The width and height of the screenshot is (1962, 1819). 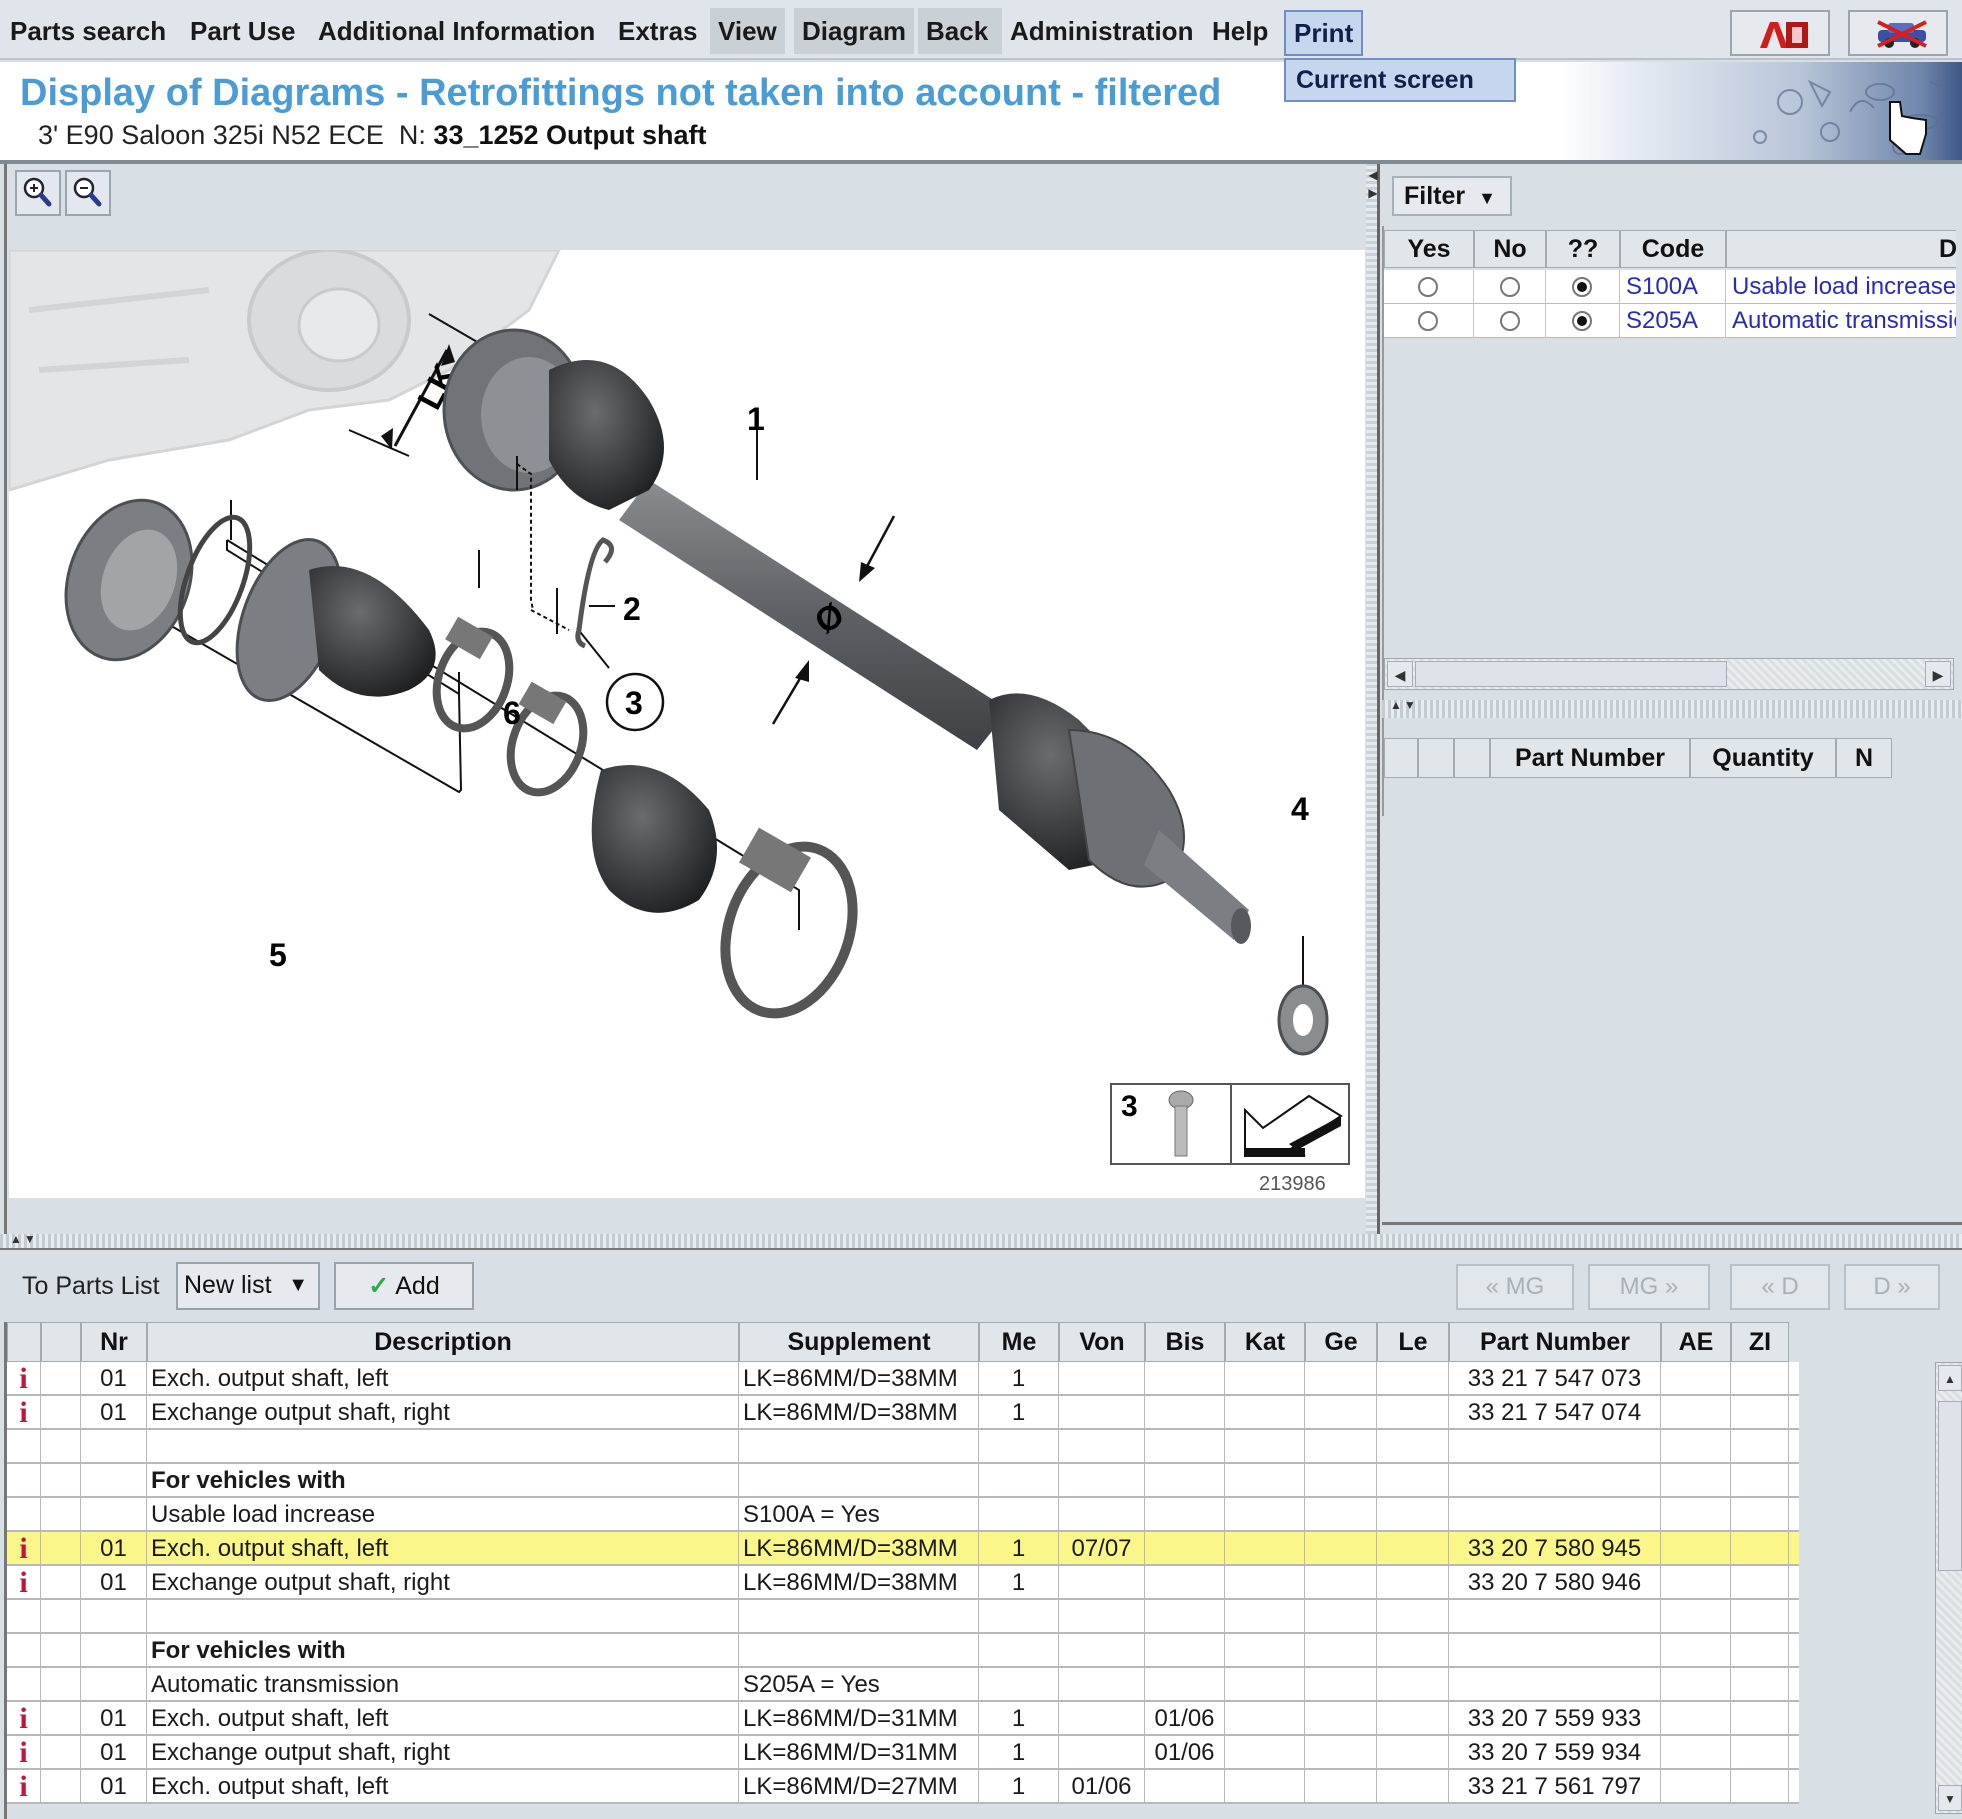 I want to click on zoom-in-button, so click(x=38, y=193).